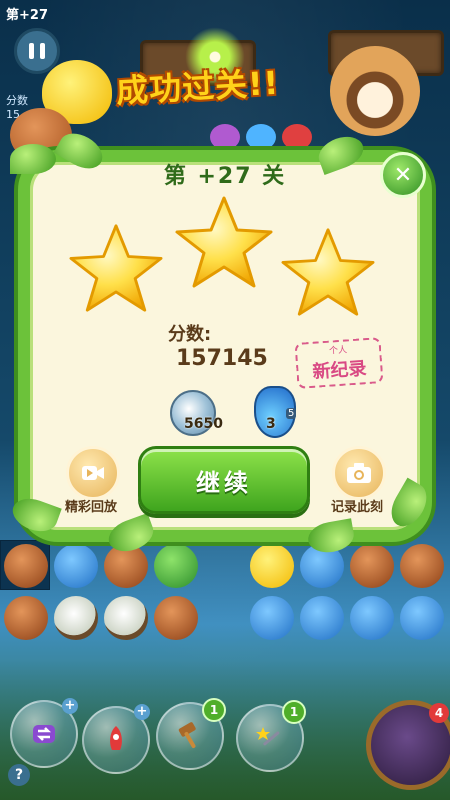 The width and height of the screenshot is (450, 800). Describe the element at coordinates (42, 51) in the screenshot. I see `pause-bar-right` at that location.